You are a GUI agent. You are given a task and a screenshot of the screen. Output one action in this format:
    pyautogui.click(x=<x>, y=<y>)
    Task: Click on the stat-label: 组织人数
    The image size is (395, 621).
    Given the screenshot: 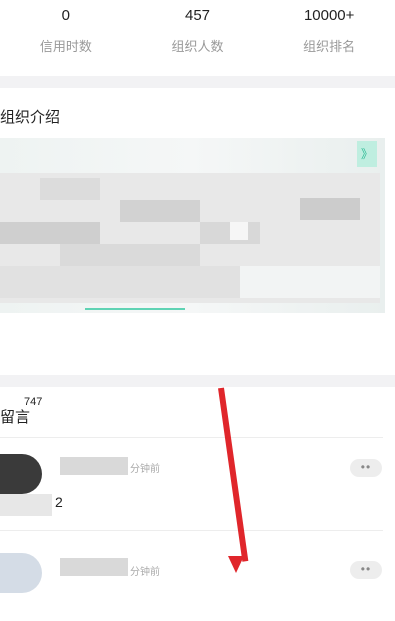 What is the action you would take?
    pyautogui.click(x=197, y=46)
    